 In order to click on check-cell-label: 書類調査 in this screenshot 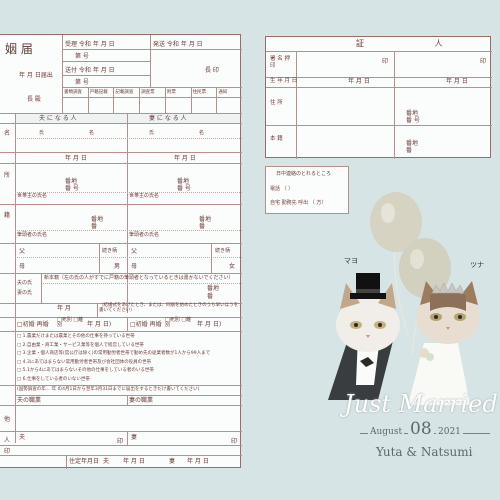, I will do `click(73, 92)`.